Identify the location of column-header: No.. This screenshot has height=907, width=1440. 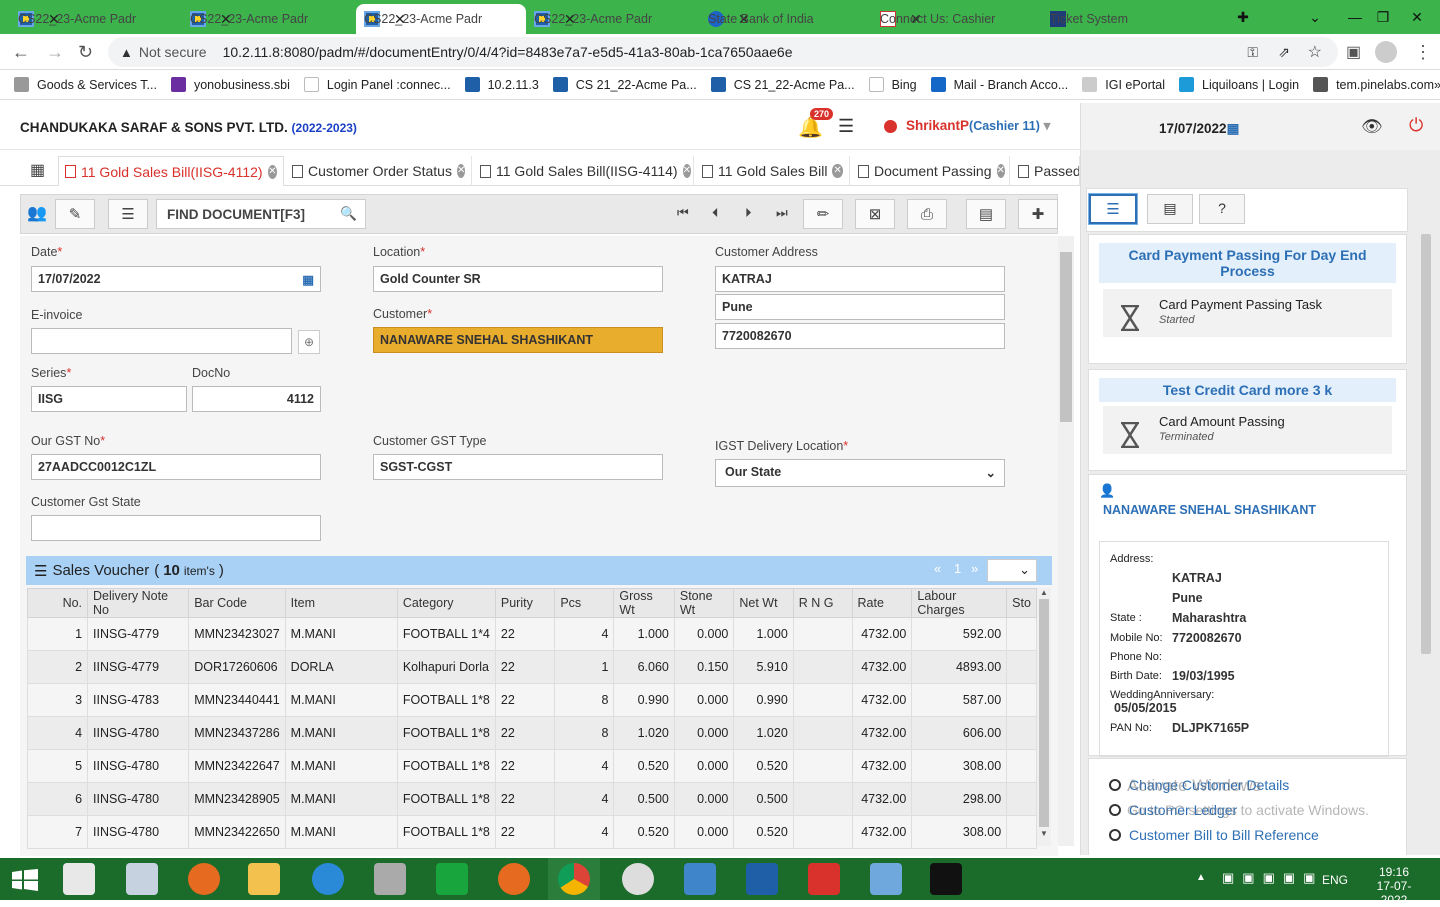
(57, 603).